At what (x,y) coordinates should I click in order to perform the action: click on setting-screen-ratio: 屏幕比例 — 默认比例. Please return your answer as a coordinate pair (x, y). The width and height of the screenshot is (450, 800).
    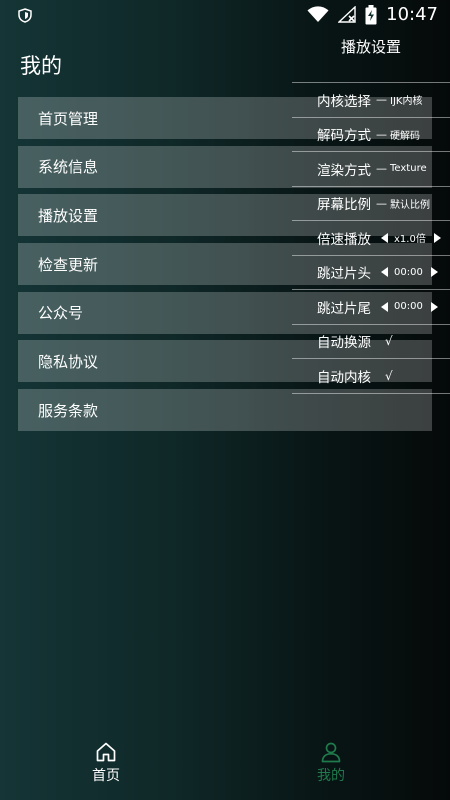
    Looking at the image, I should click on (371, 203).